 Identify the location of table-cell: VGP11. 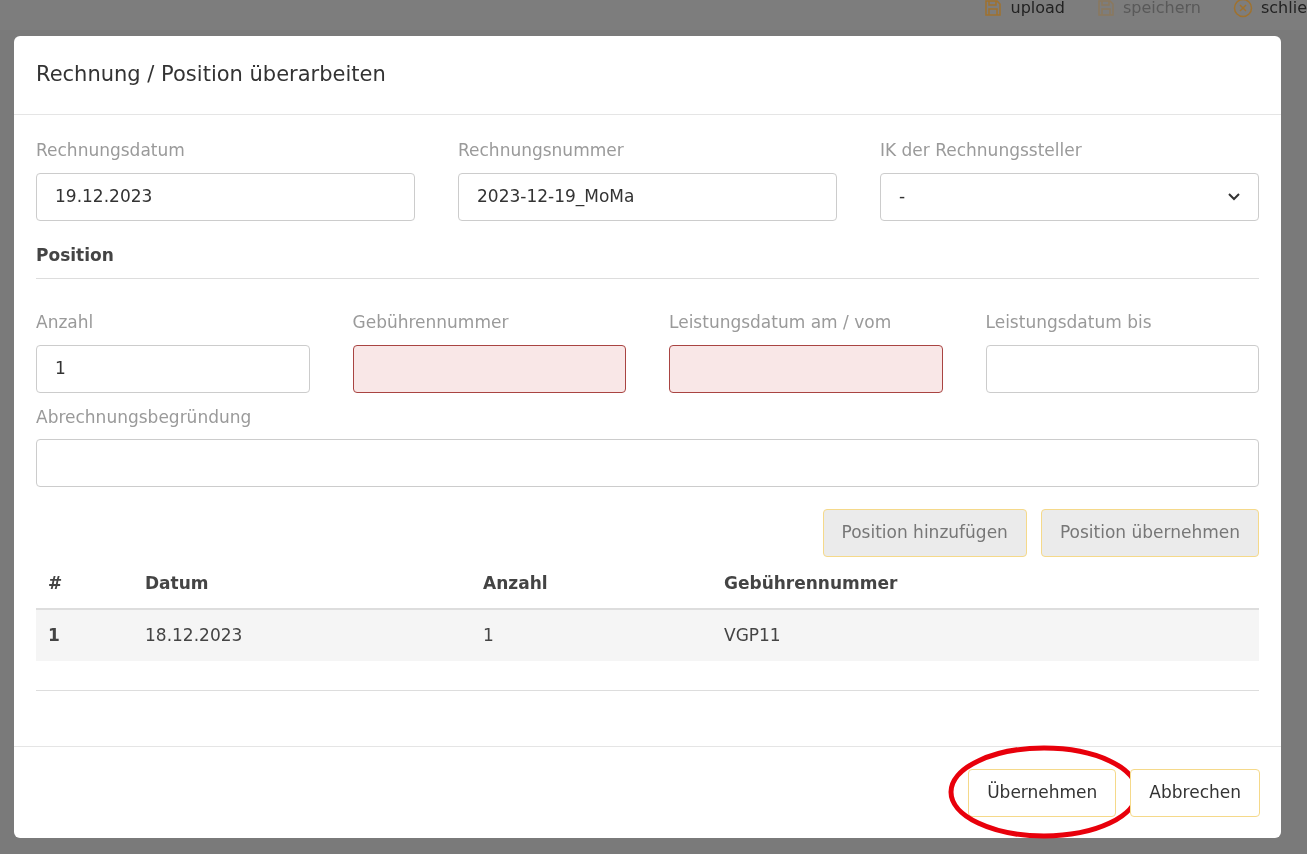
(752, 634).